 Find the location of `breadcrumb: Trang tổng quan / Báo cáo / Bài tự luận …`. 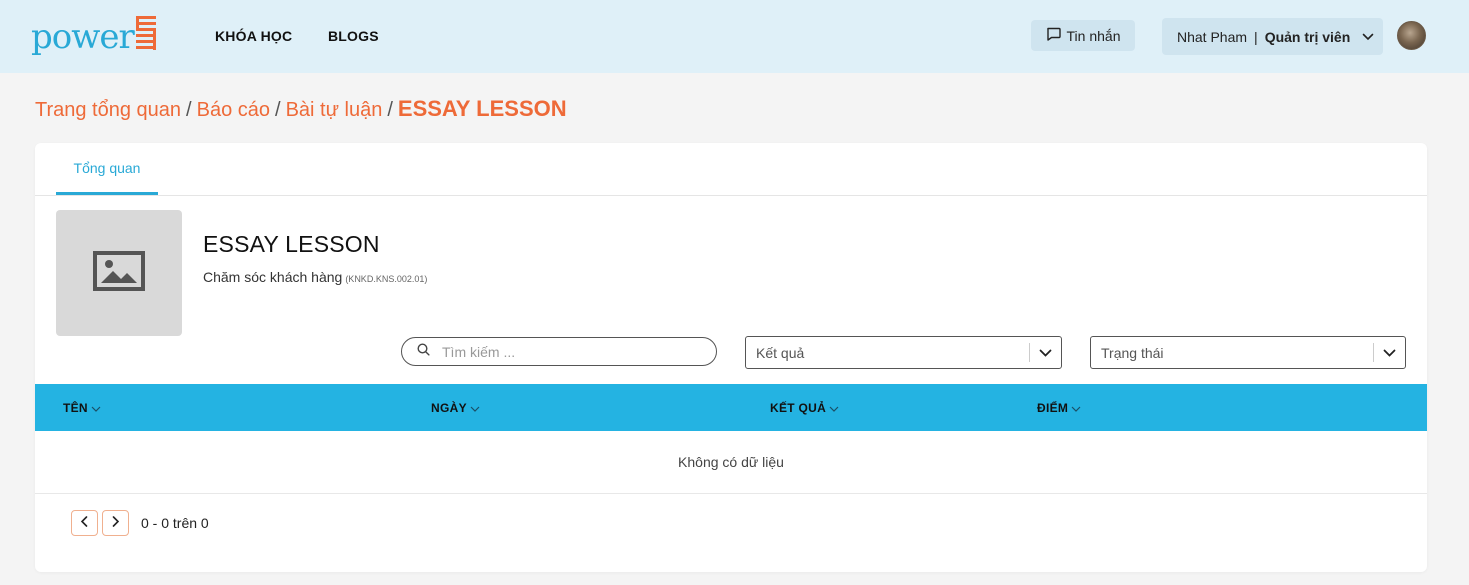

breadcrumb: Trang tổng quan / Báo cáo / Bài tự luận … is located at coordinates (301, 109).